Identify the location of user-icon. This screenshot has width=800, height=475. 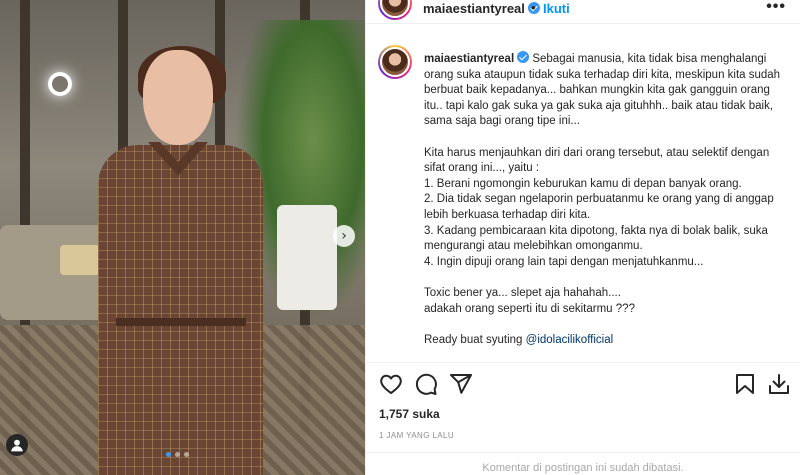
(17, 445).